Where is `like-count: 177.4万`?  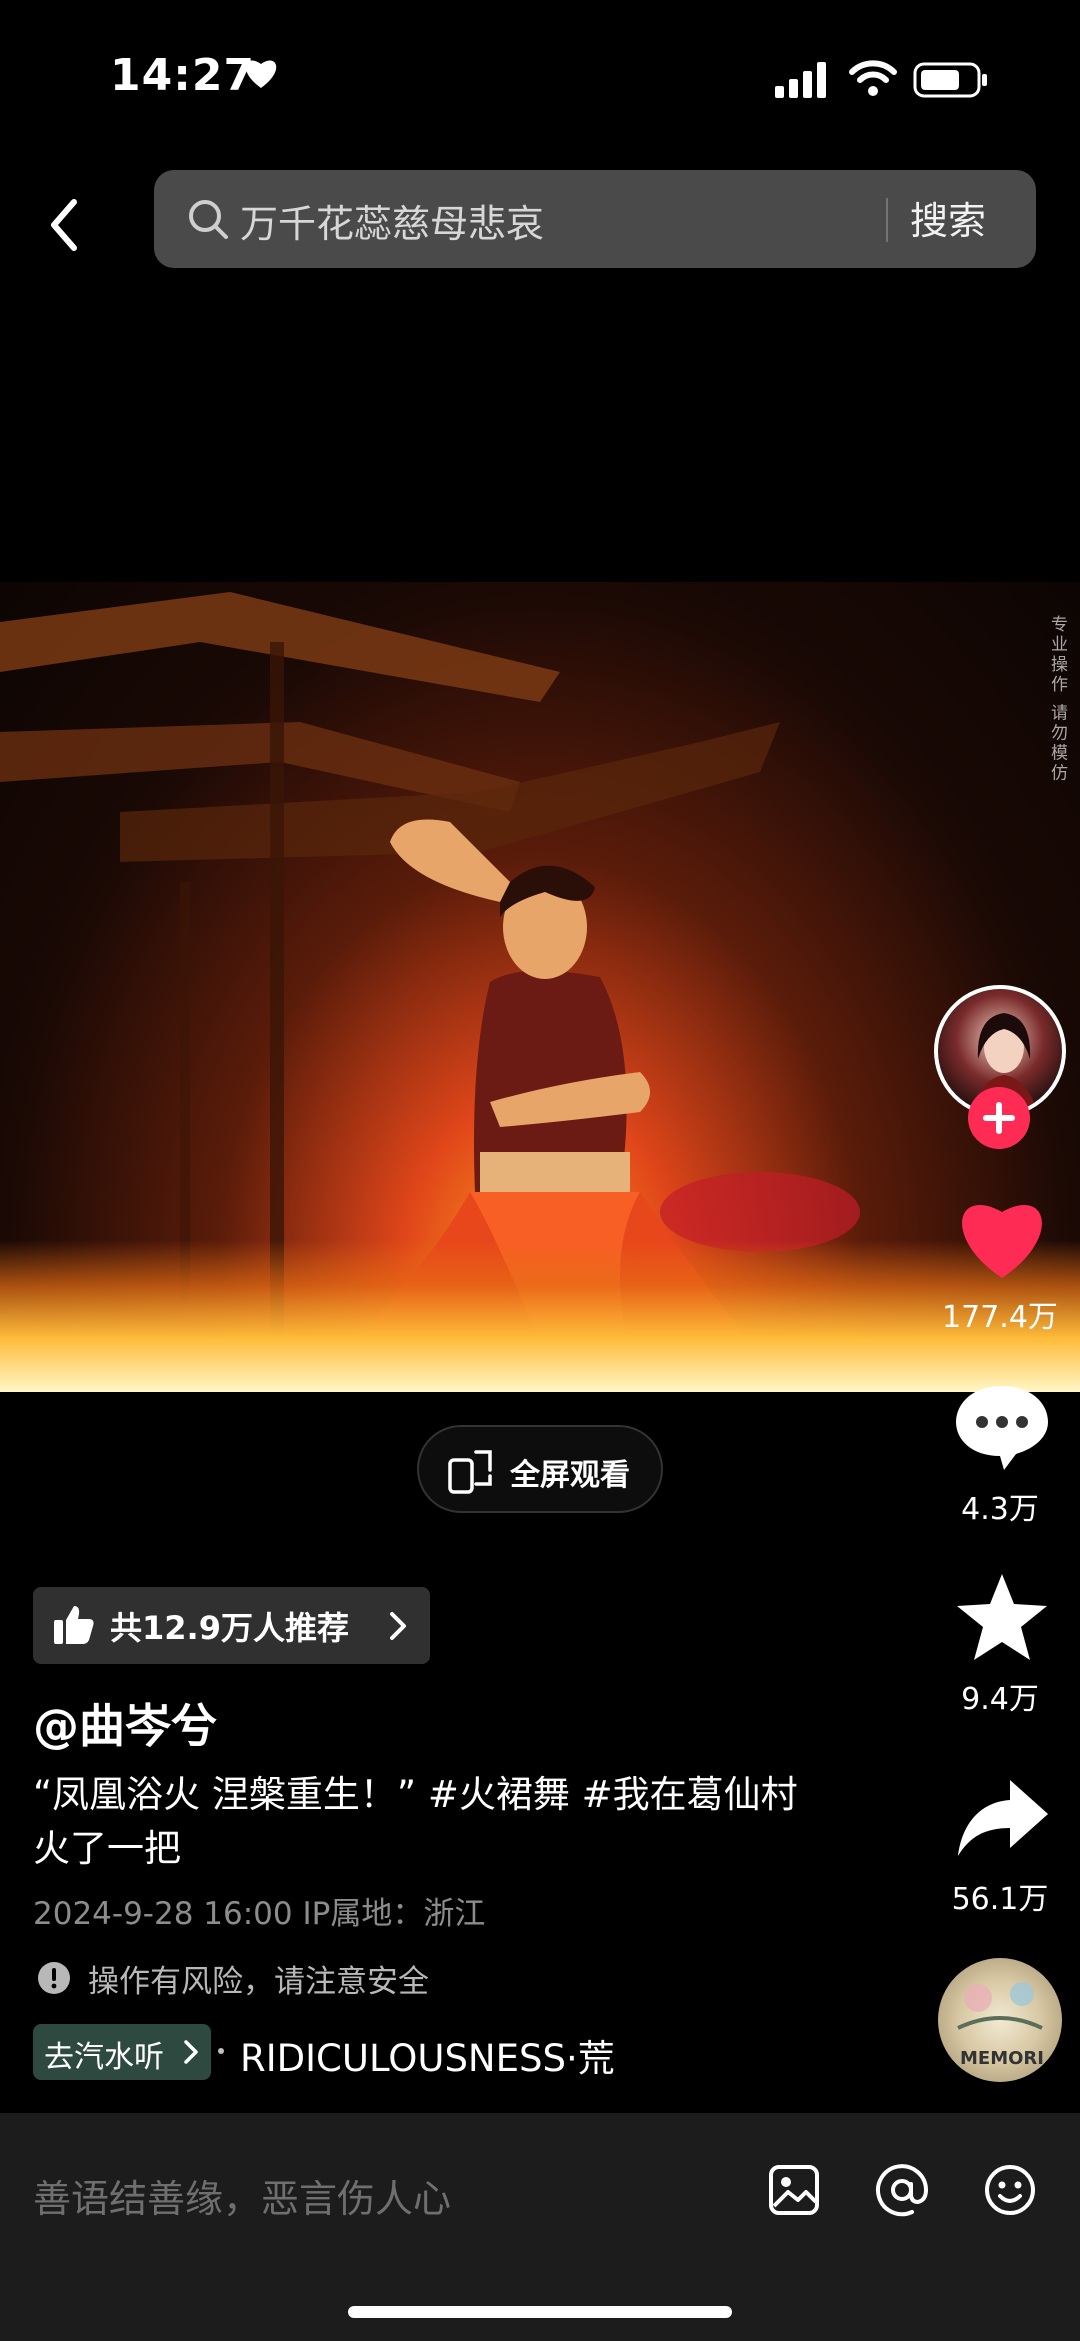 like-count: 177.4万 is located at coordinates (1000, 1317).